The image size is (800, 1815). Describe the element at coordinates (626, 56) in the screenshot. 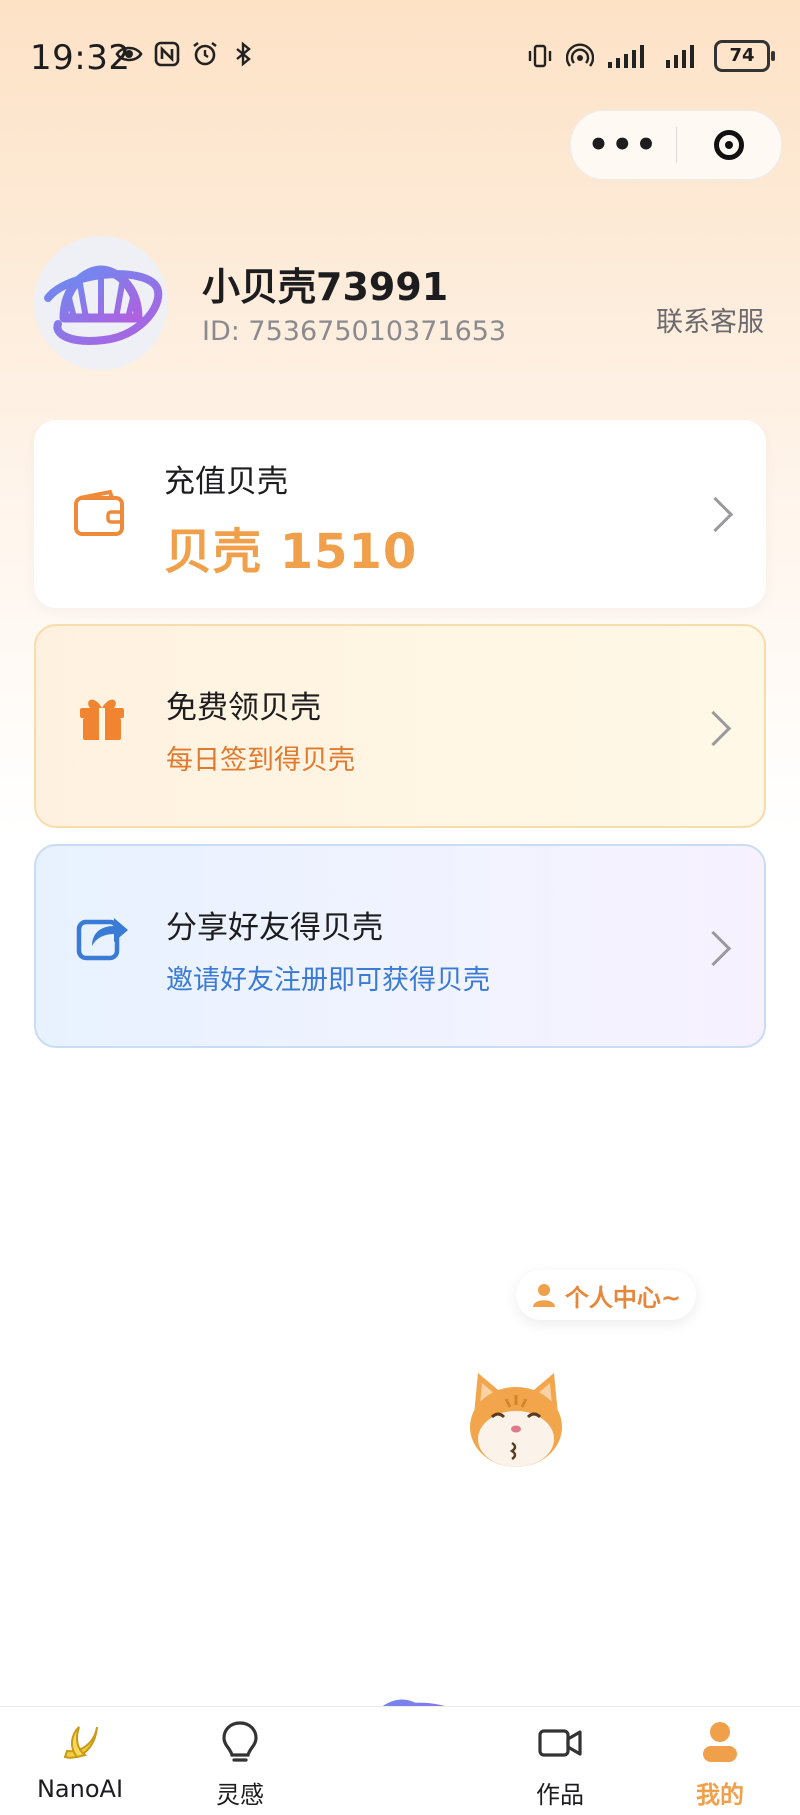

I see `signal-icon` at that location.